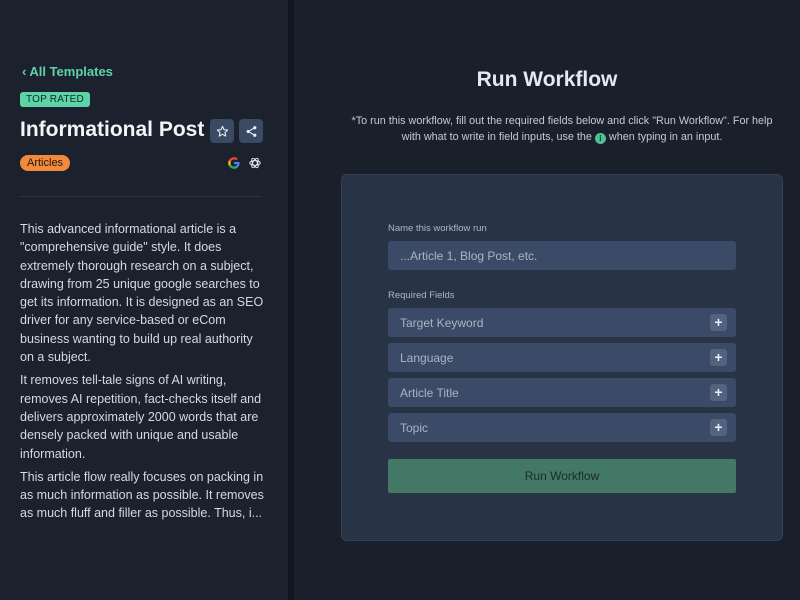 This screenshot has height=600, width=800. Describe the element at coordinates (547, 79) in the screenshot. I see `page-title: Run Workflow` at that location.